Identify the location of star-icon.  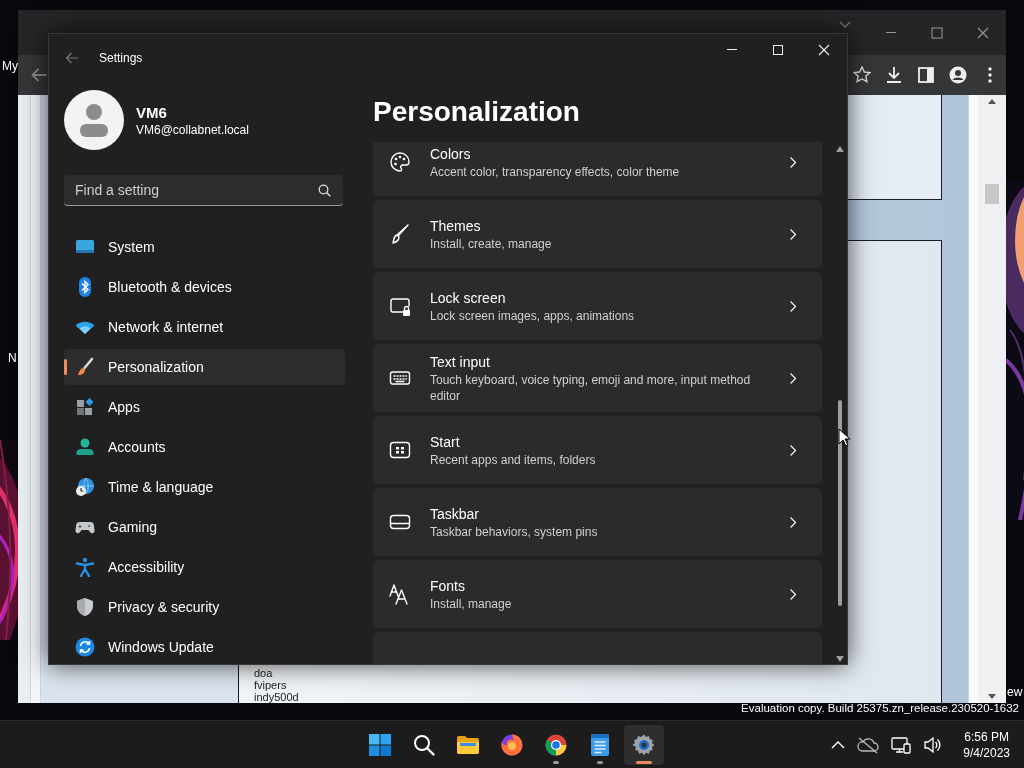
(862, 75).